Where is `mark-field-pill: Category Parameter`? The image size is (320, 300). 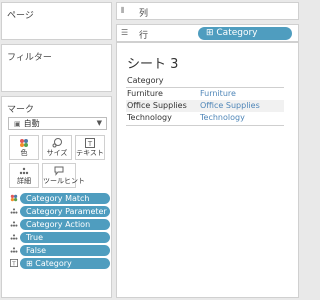 mark-field-pill: Category Parameter is located at coordinates (65, 211).